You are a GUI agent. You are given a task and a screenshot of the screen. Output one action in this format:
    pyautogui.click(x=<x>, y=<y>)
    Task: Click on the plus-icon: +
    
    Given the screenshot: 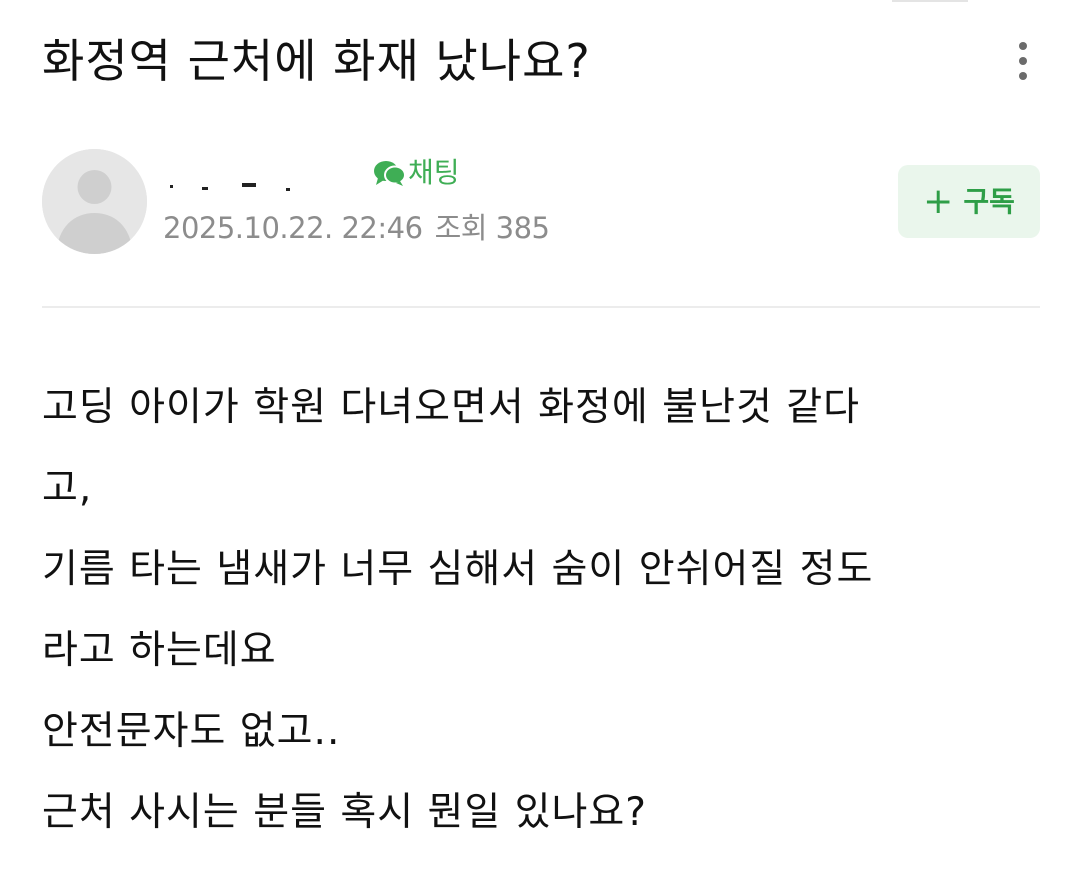 What is the action you would take?
    pyautogui.click(x=938, y=201)
    